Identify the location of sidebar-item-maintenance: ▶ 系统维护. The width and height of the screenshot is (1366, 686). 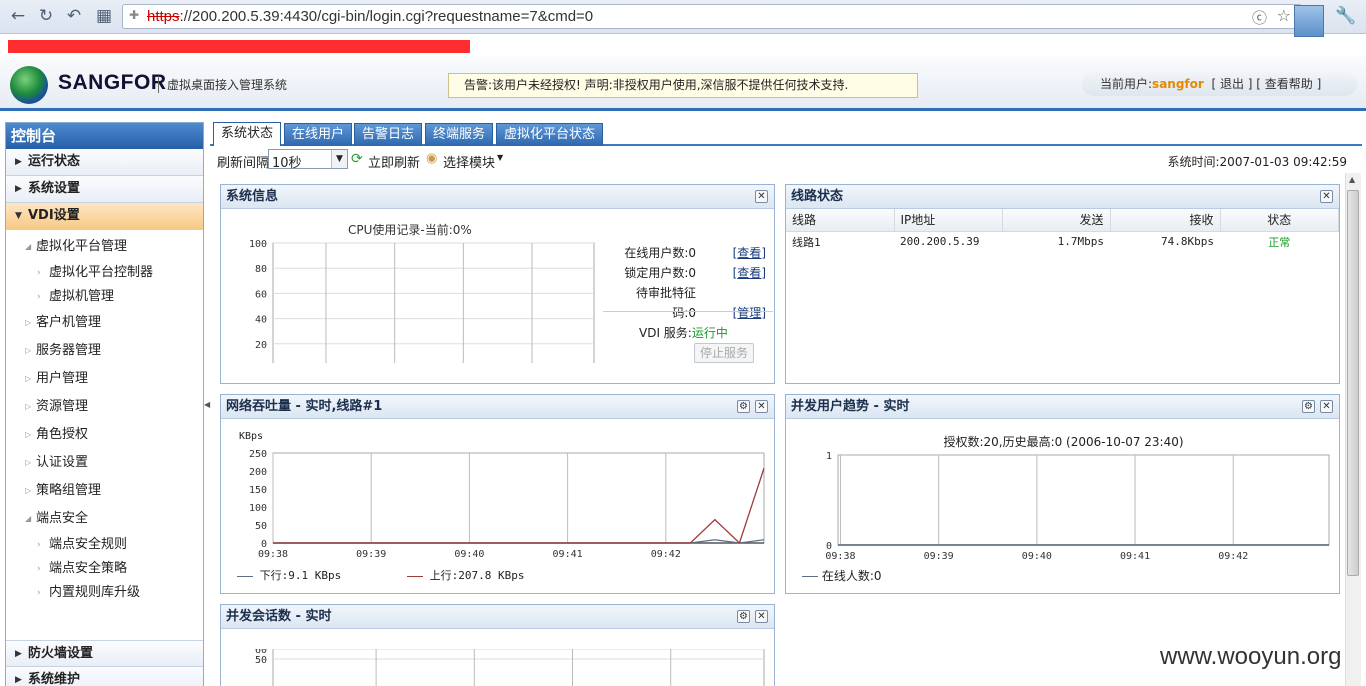
(104, 676).